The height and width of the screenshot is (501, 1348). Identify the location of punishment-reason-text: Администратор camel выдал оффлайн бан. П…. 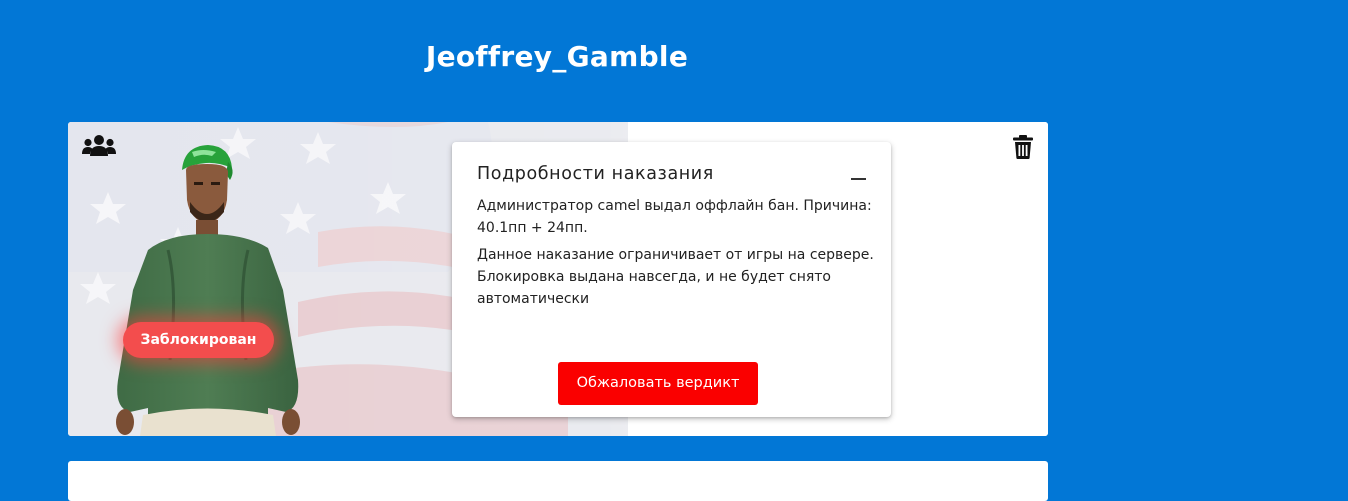
(674, 217).